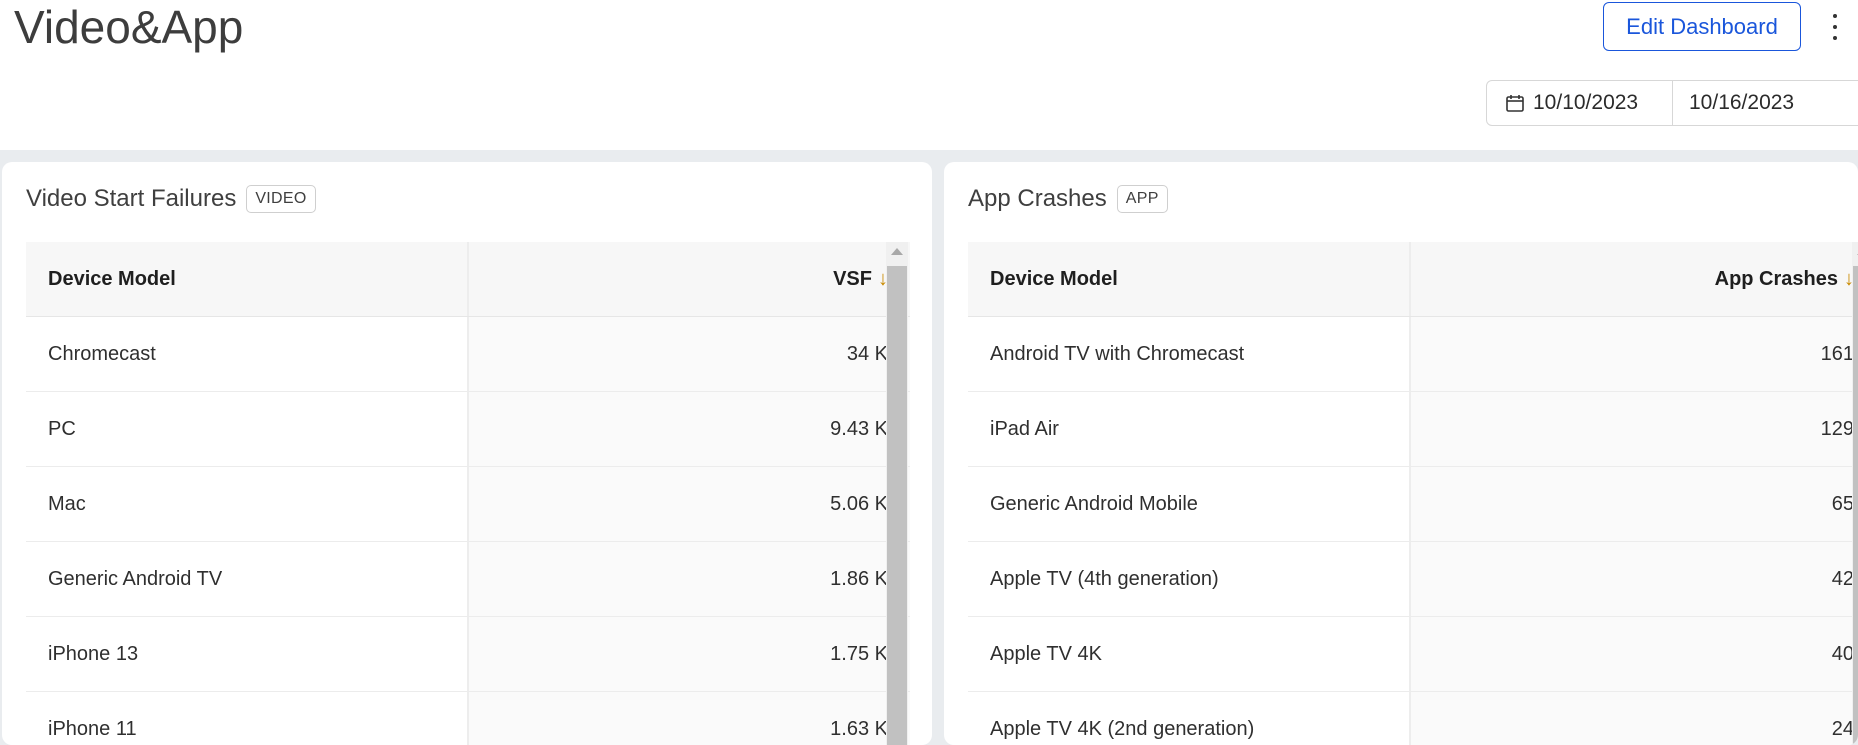  What do you see at coordinates (1037, 198) in the screenshot?
I see `widget-title: App Crashes` at bounding box center [1037, 198].